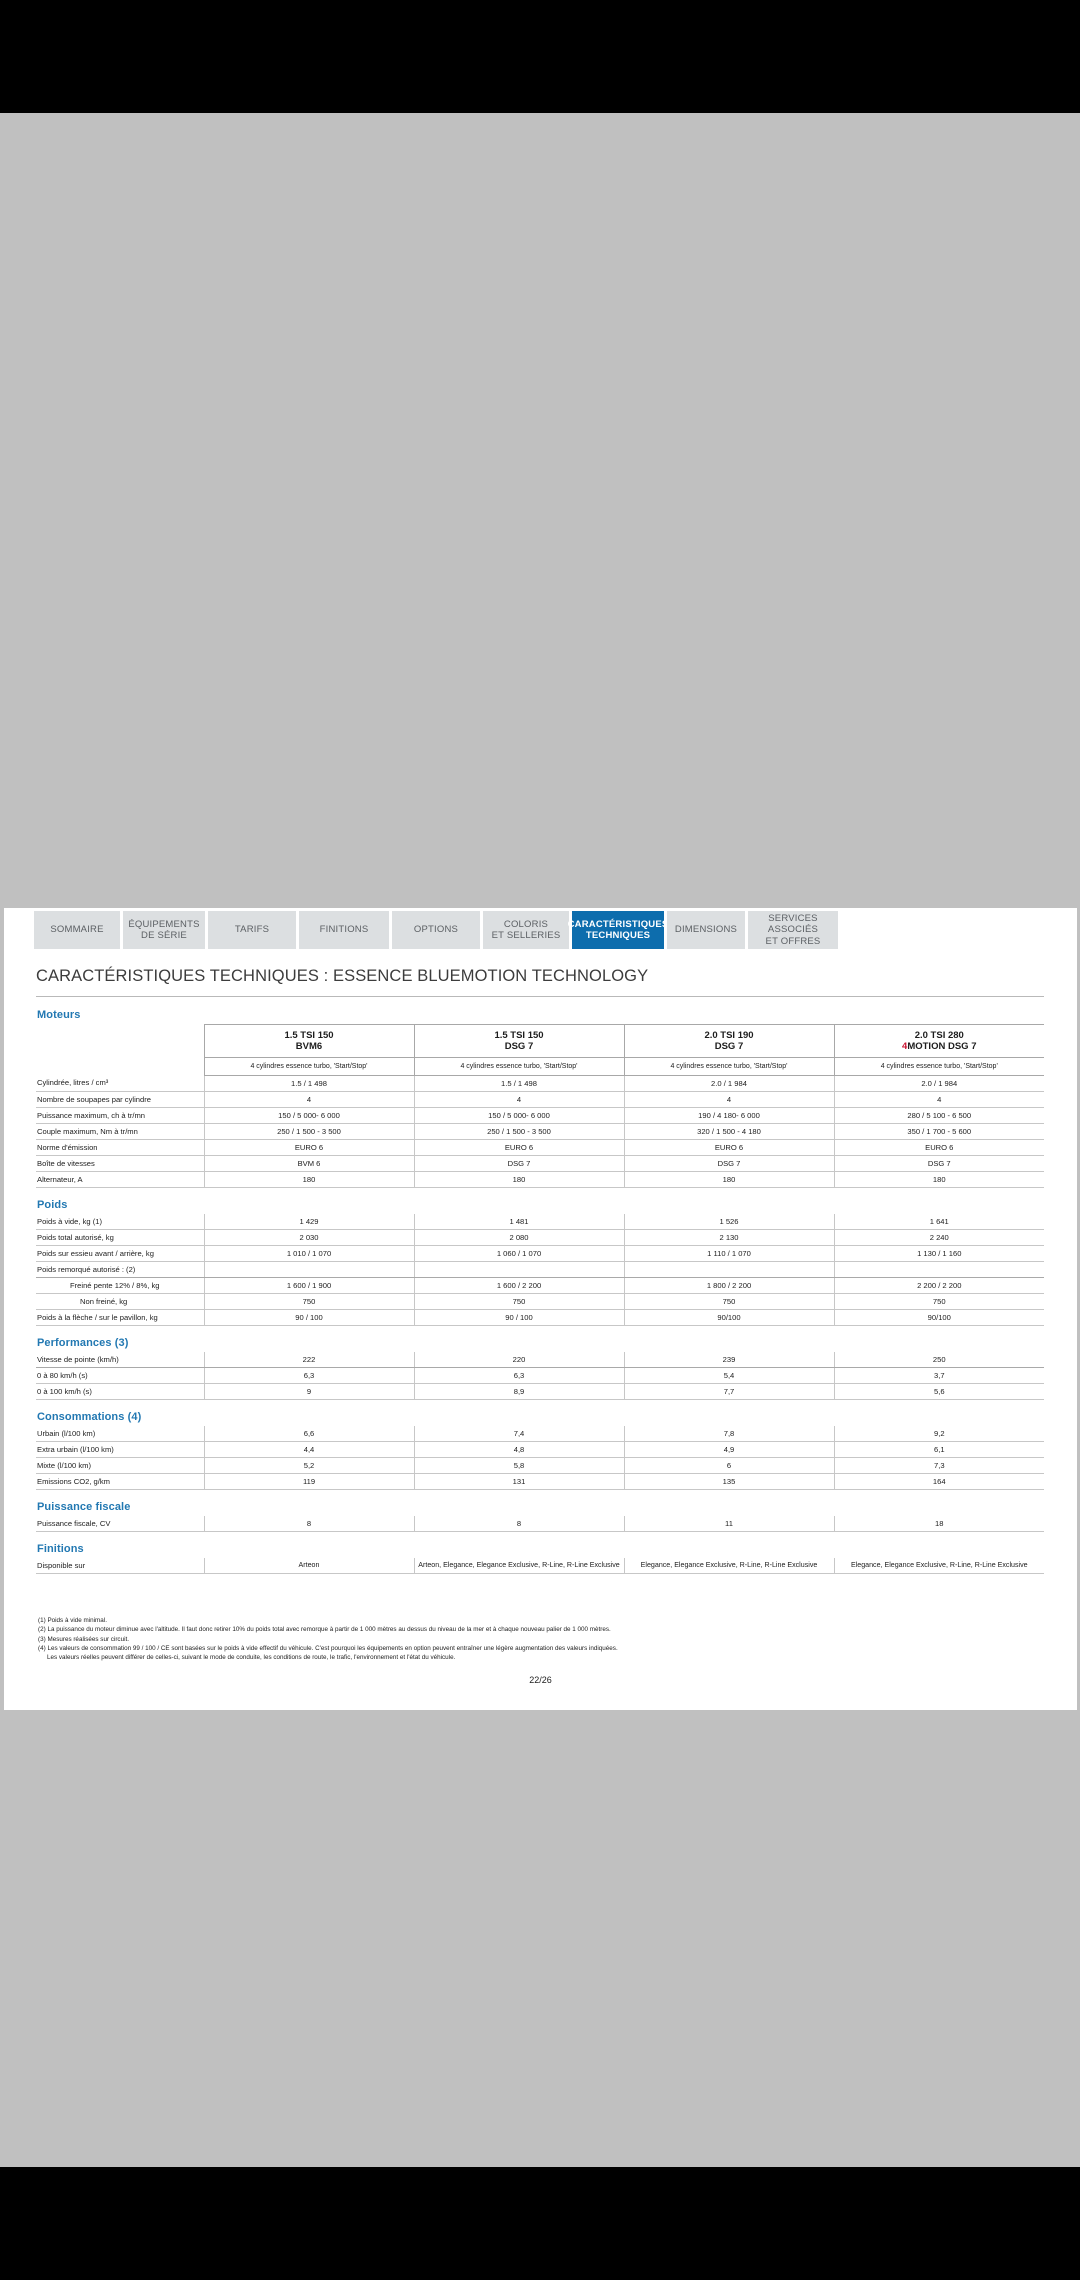  I want to click on row-value: 6, so click(728, 1465).